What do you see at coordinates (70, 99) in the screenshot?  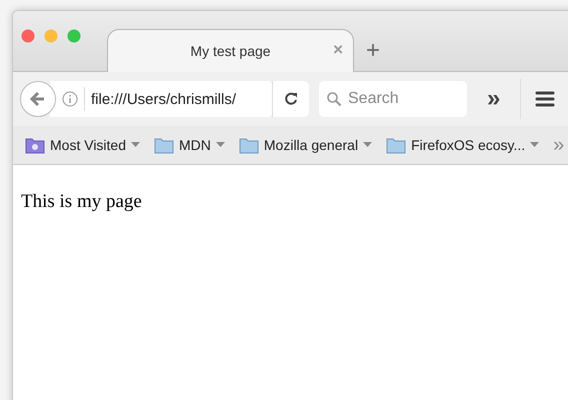 I see `info-icon` at bounding box center [70, 99].